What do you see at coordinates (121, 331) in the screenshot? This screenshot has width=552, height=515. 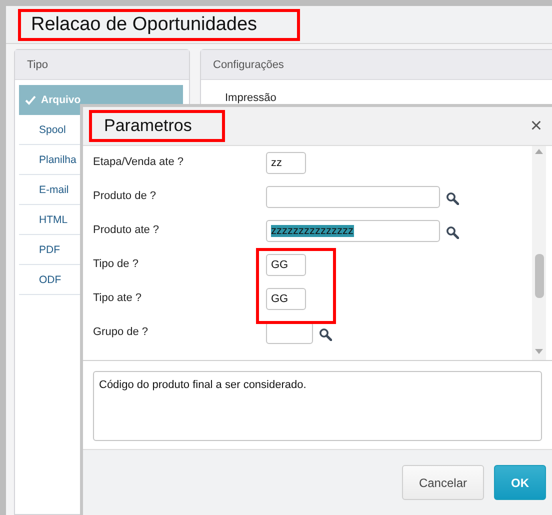 I see `parameter-label: Grupo de ?` at bounding box center [121, 331].